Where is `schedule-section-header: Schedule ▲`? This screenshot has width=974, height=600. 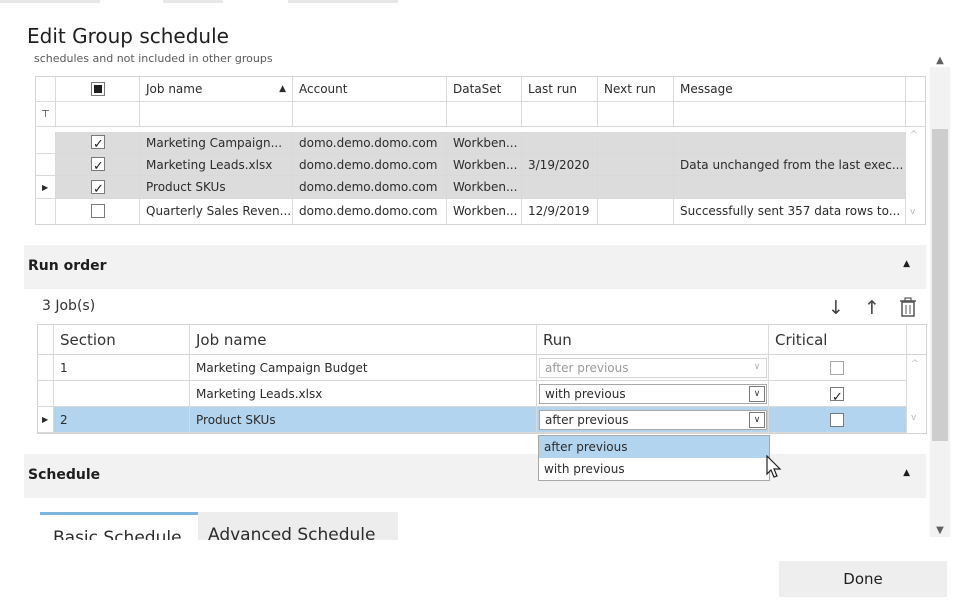
schedule-section-header: Schedule ▲ is located at coordinates (475, 476).